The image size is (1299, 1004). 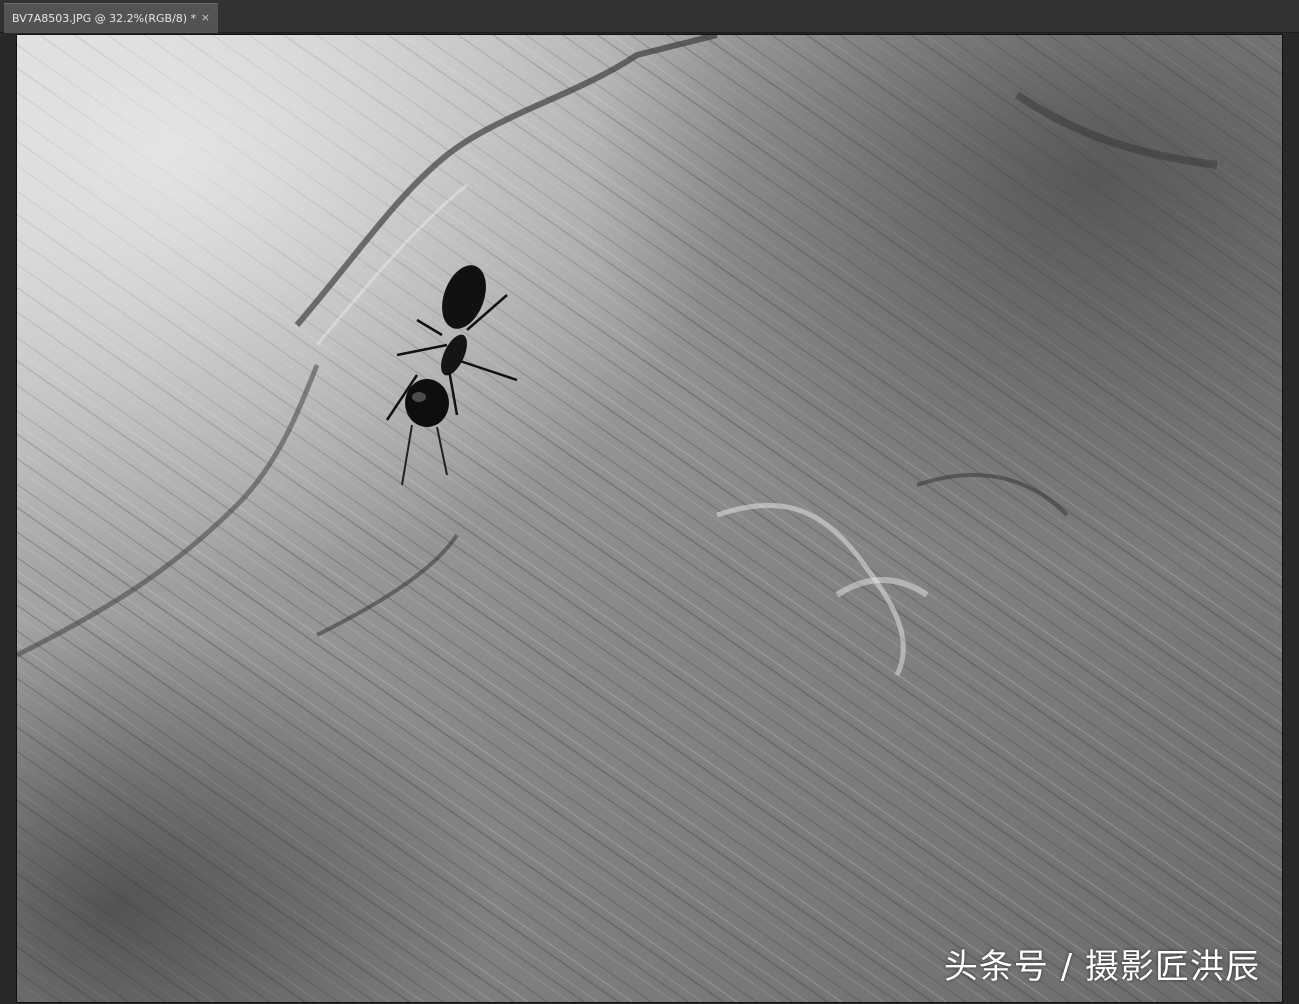 I want to click on document-tab-title: BV7A8503.JPG @ 32.2%(RGB/8) *, so click(x=104, y=18).